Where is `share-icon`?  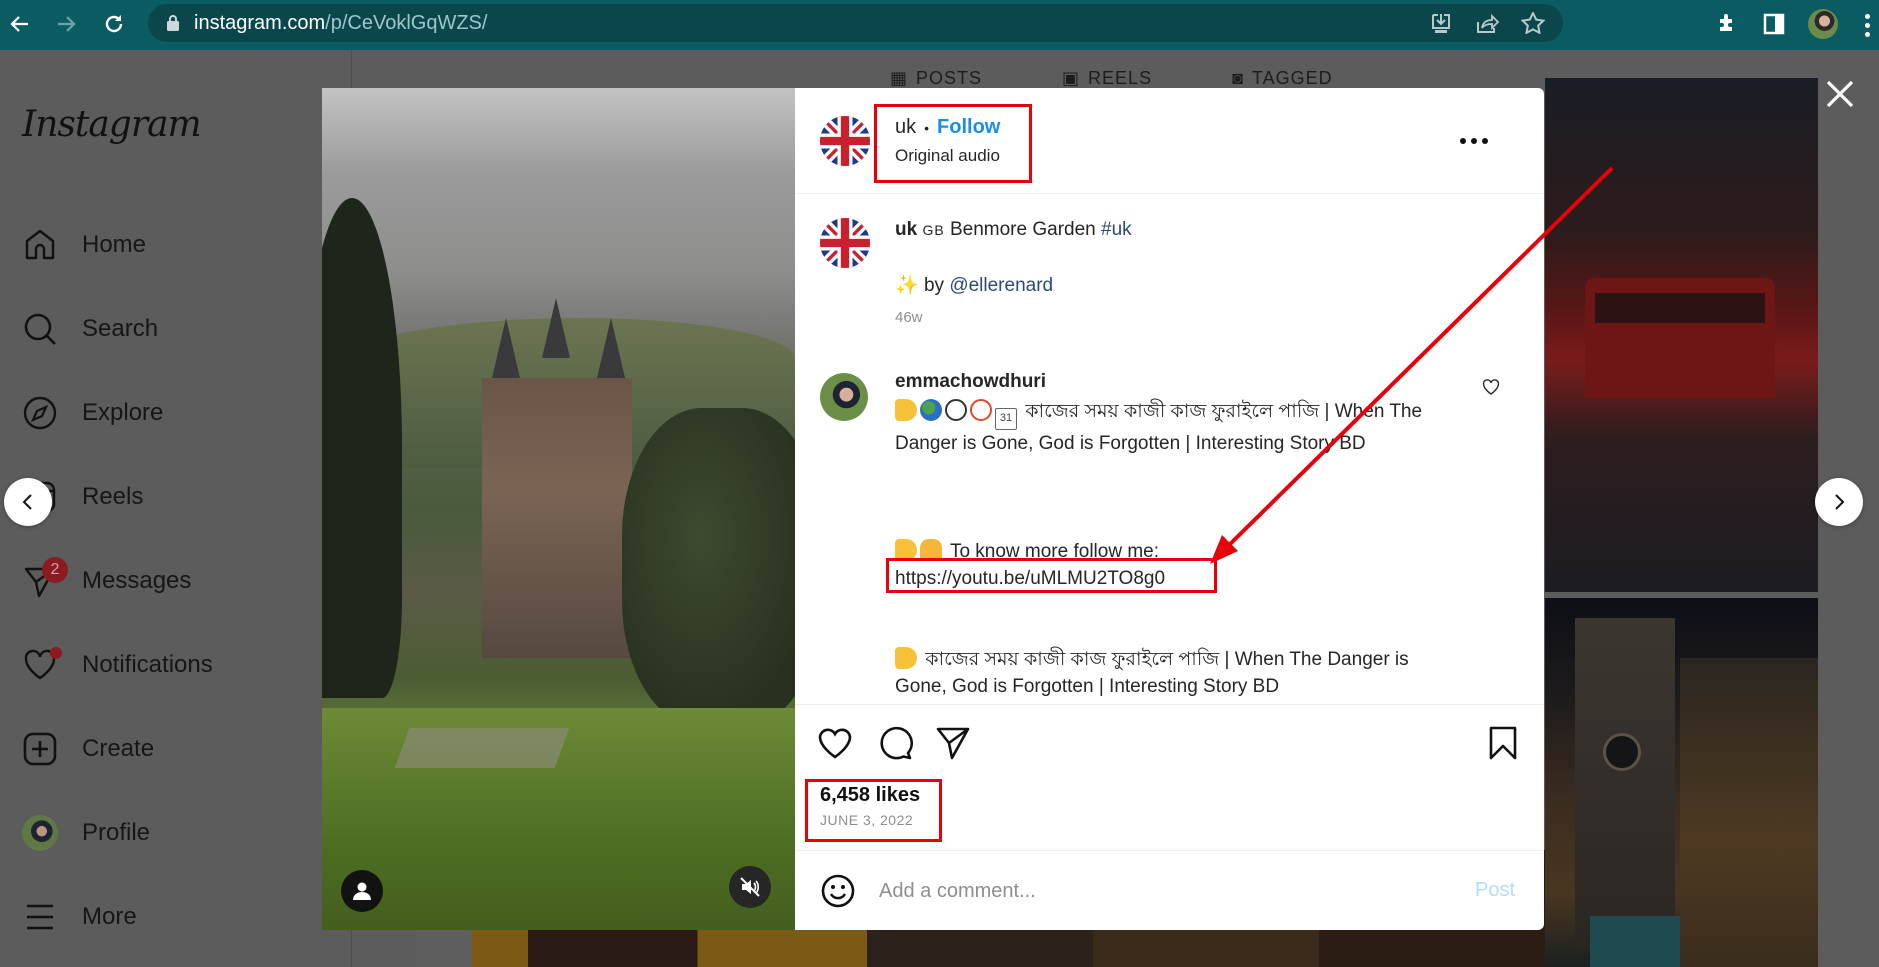 share-icon is located at coordinates (1487, 23).